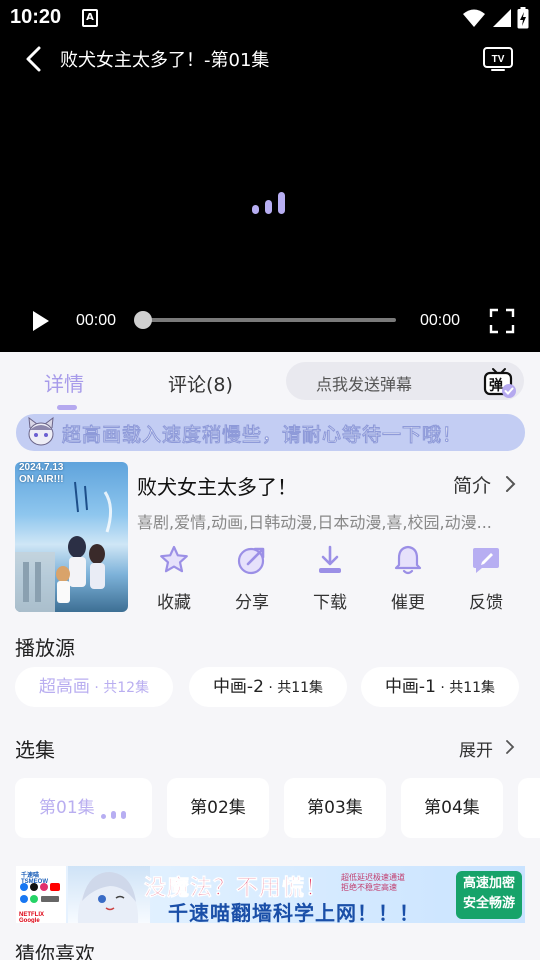 This screenshot has height=960, width=540. Describe the element at coordinates (472, 484) in the screenshot. I see `intro-link: 简介` at that location.